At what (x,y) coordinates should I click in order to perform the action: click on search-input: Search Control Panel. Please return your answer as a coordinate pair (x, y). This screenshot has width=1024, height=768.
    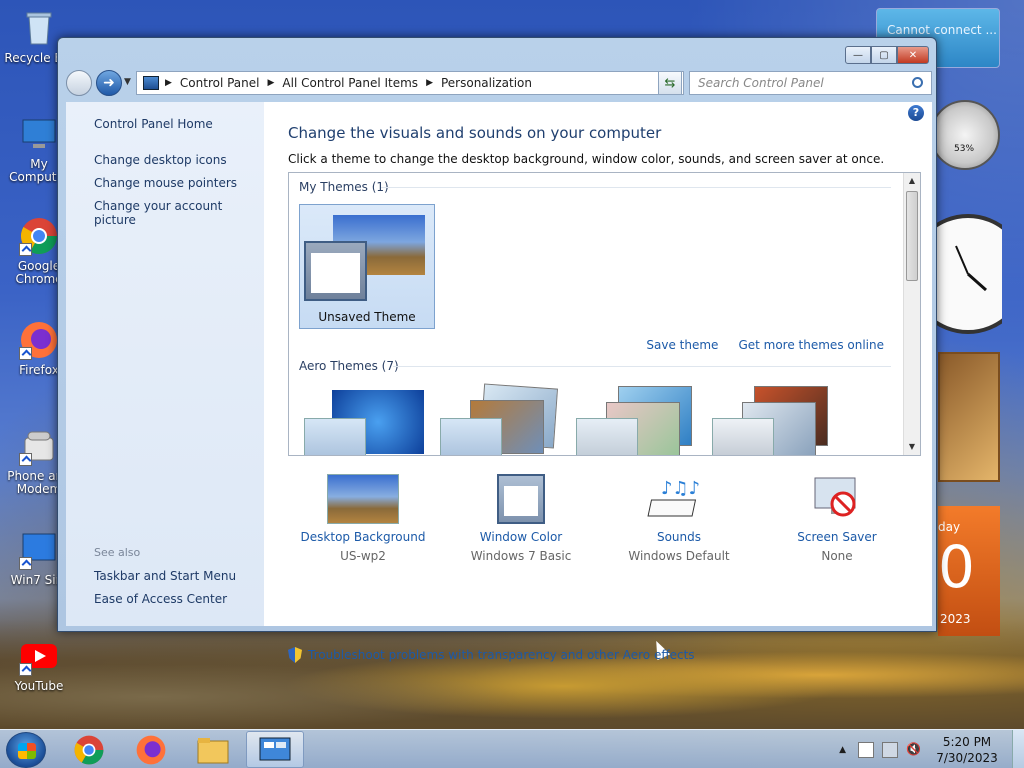
    Looking at the image, I should click on (810, 83).